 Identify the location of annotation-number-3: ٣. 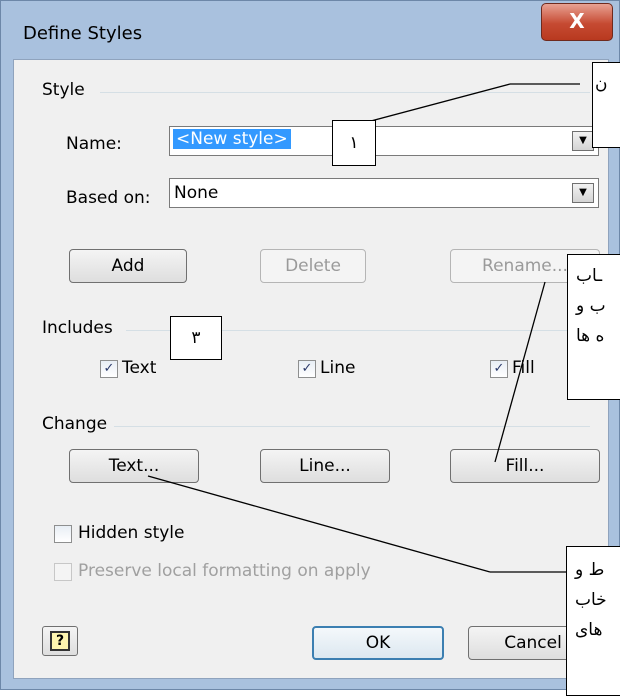
(196, 338).